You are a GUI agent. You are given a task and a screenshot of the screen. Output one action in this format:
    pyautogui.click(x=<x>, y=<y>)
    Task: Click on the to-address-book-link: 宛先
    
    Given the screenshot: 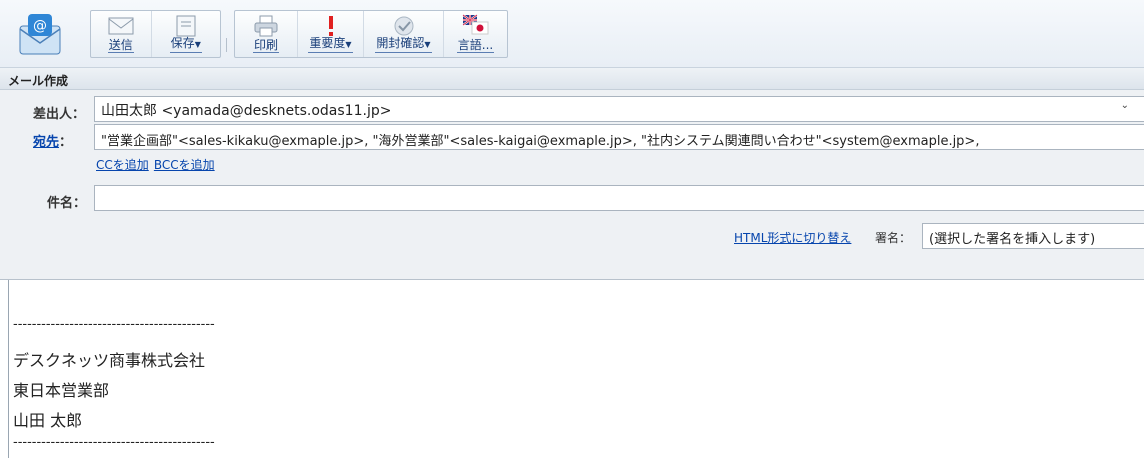 What is the action you would take?
    pyautogui.click(x=46, y=142)
    